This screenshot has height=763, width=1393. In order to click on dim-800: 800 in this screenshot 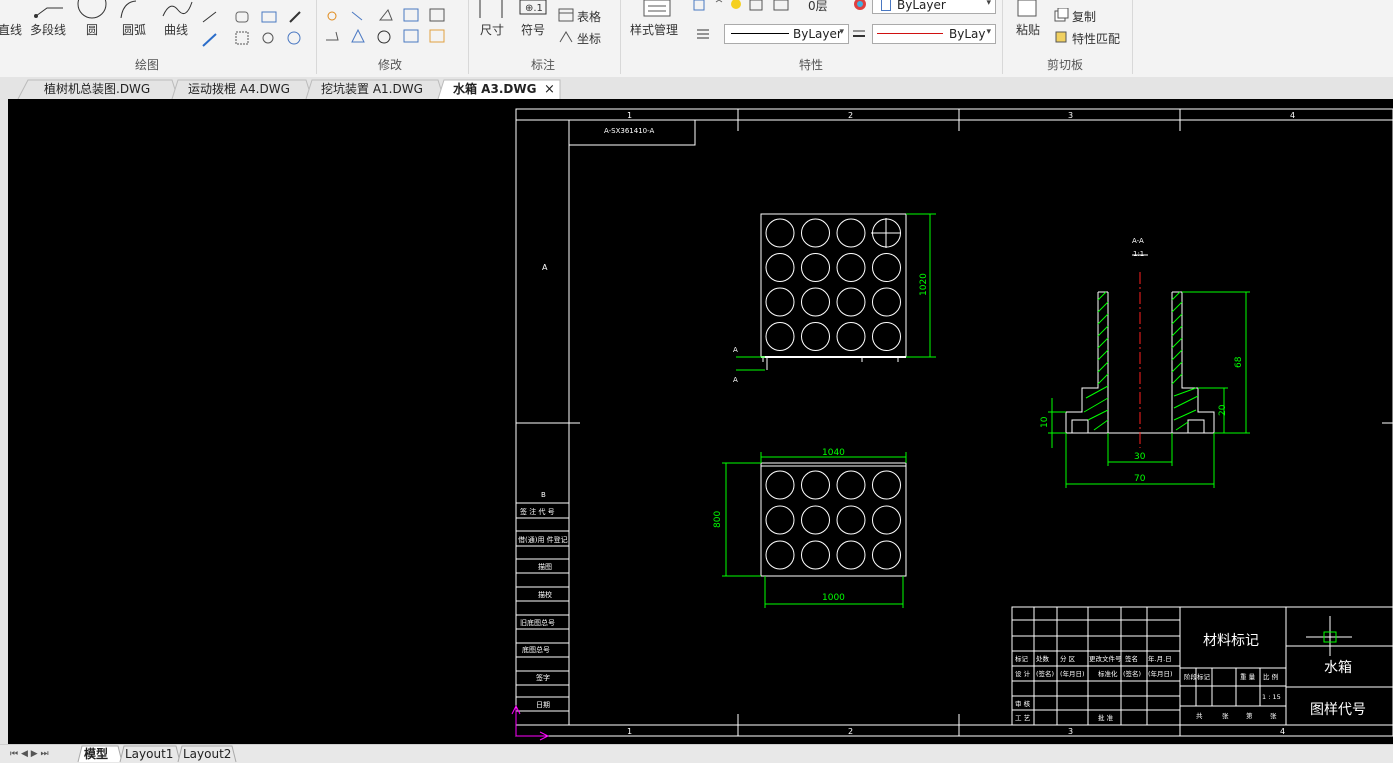, I will do `click(718, 519)`.